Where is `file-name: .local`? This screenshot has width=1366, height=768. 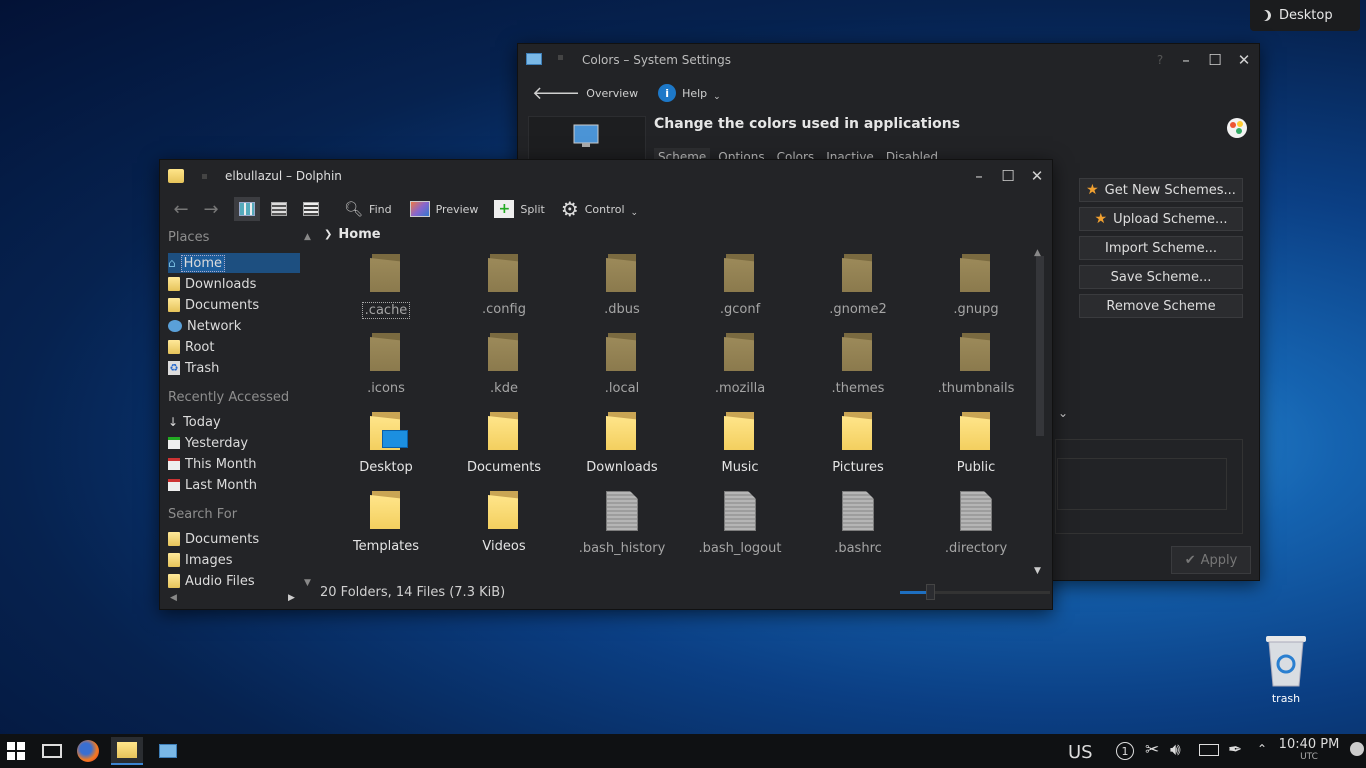 file-name: .local is located at coordinates (622, 388).